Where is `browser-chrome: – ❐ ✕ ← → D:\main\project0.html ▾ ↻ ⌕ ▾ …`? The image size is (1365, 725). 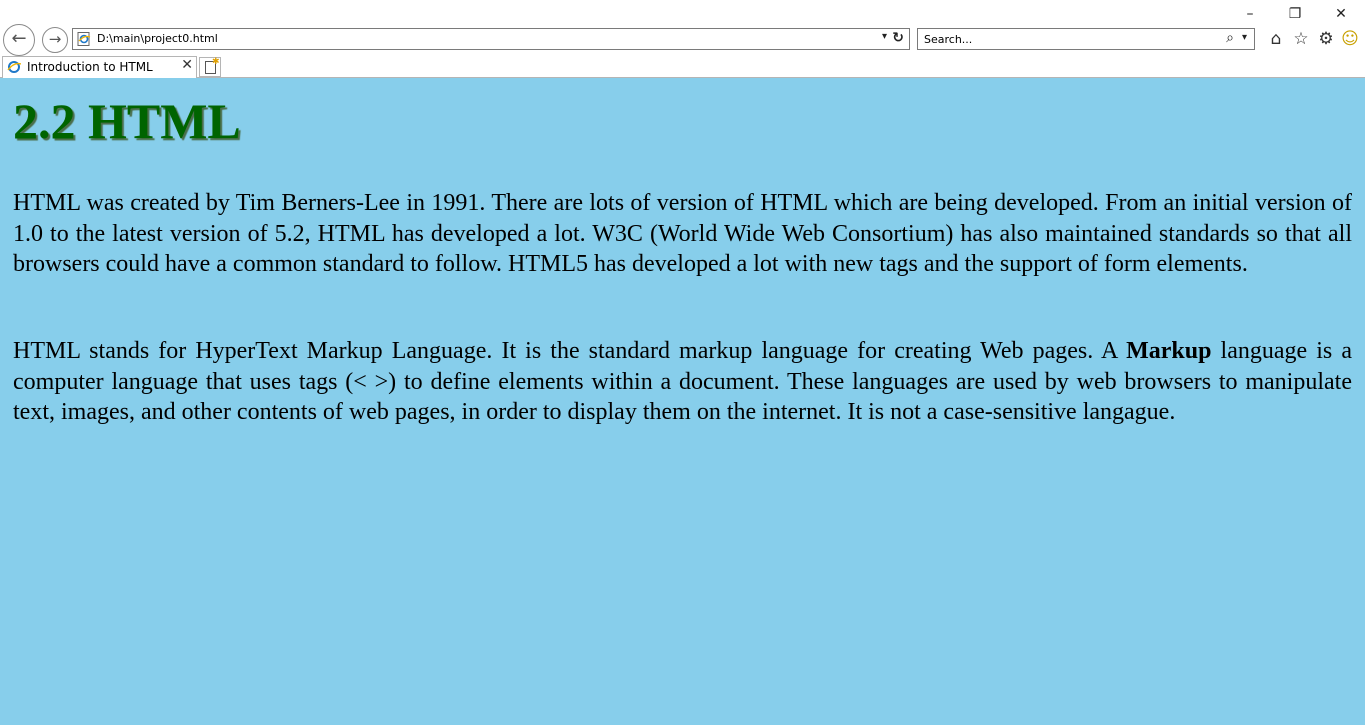 browser-chrome: – ❐ ✕ ← → D:\main\project0.html ▾ ↻ ⌕ ▾ … is located at coordinates (682, 39).